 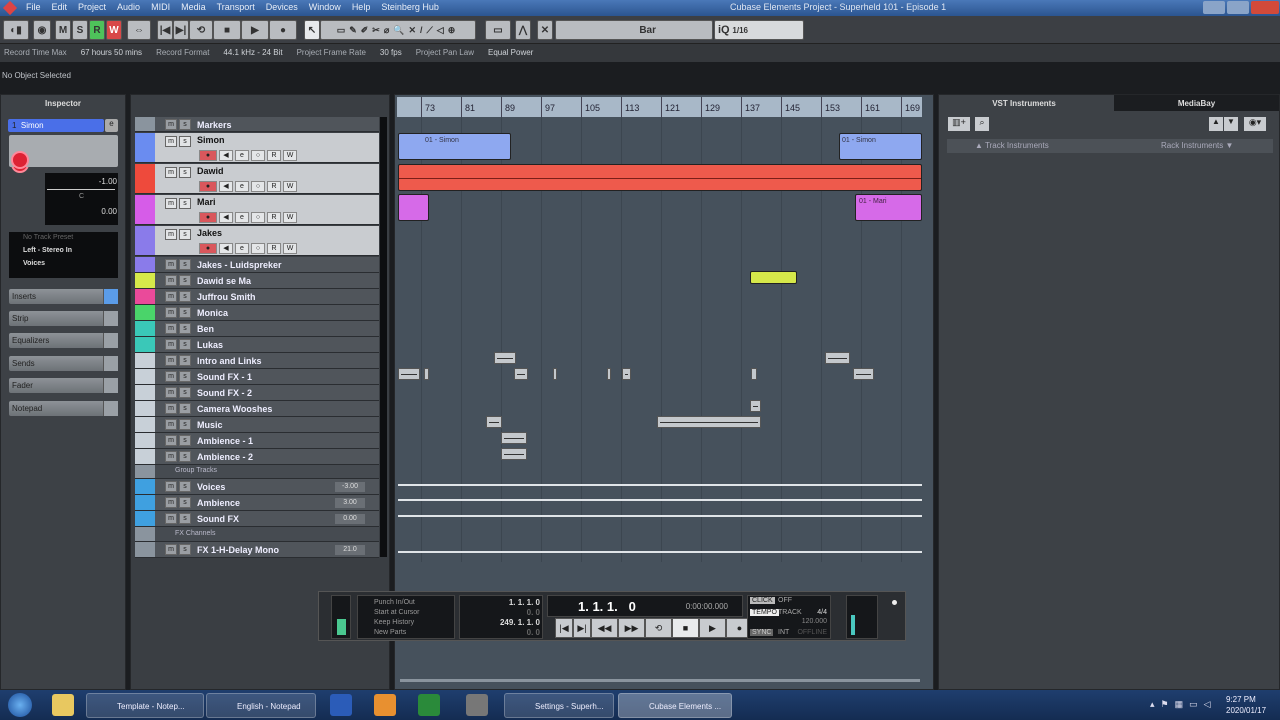 What do you see at coordinates (229, 361) in the screenshot?
I see `track-name: Intro and Links` at bounding box center [229, 361].